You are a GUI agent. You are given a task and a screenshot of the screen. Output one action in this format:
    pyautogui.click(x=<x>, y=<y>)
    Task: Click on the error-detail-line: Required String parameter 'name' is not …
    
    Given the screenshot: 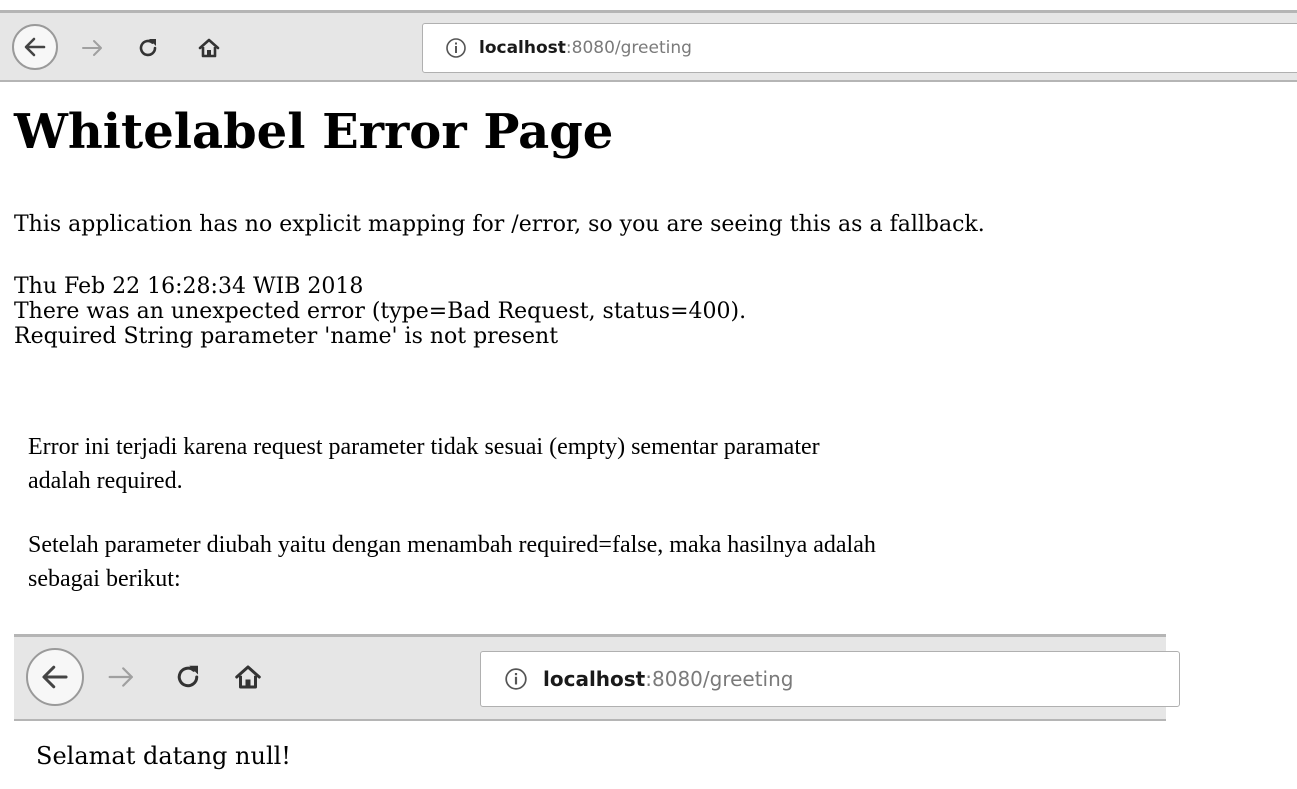 What is the action you would take?
    pyautogui.click(x=286, y=336)
    